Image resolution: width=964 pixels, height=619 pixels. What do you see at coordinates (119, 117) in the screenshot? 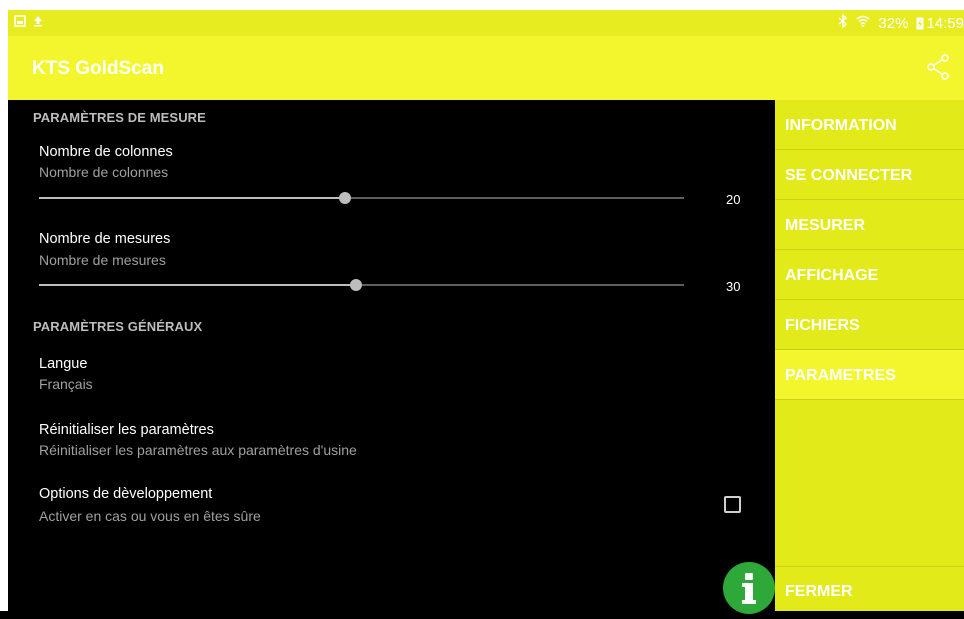
I see `section-header-measure: PARAMÈTRES DE MESURE` at bounding box center [119, 117].